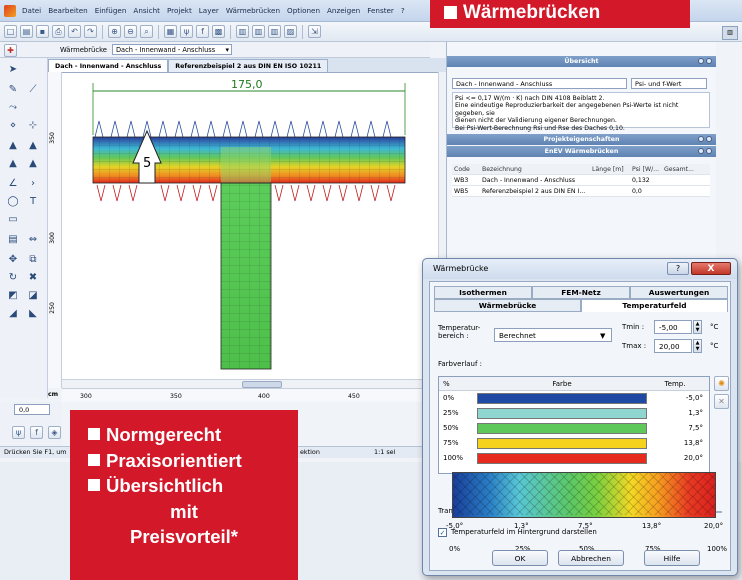 The width and height of the screenshot is (742, 580). What do you see at coordinates (730, 33) in the screenshot?
I see `panel-toggle-icon: ▥` at bounding box center [730, 33].